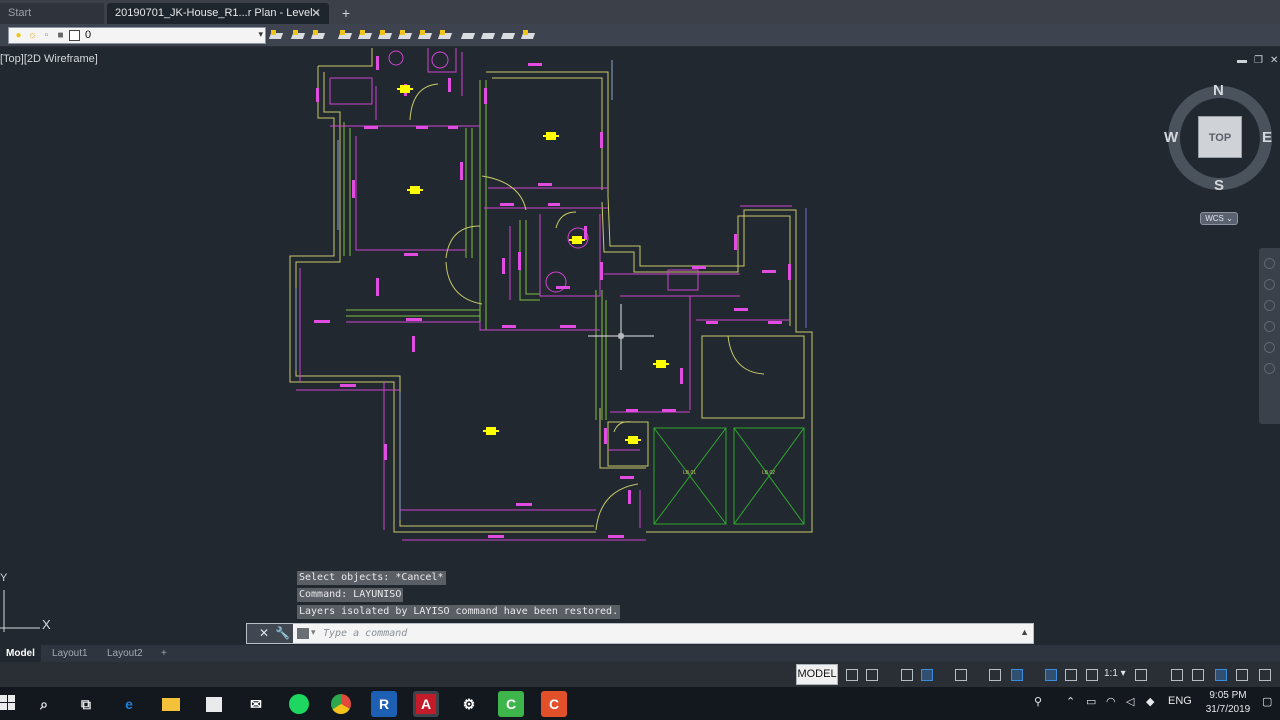  Describe the element at coordinates (1269, 368) in the screenshot. I see `navbar-options-icon` at that location.